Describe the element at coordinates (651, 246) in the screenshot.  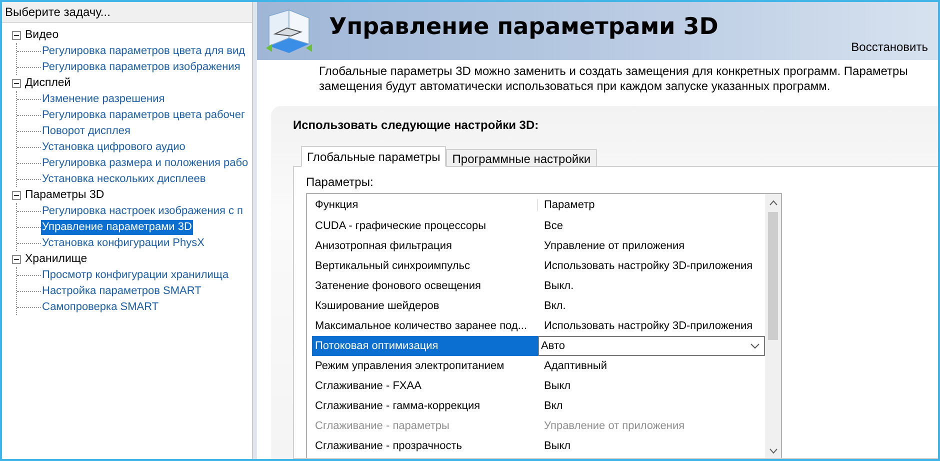
I see `table-cell: Управление от приложения` at that location.